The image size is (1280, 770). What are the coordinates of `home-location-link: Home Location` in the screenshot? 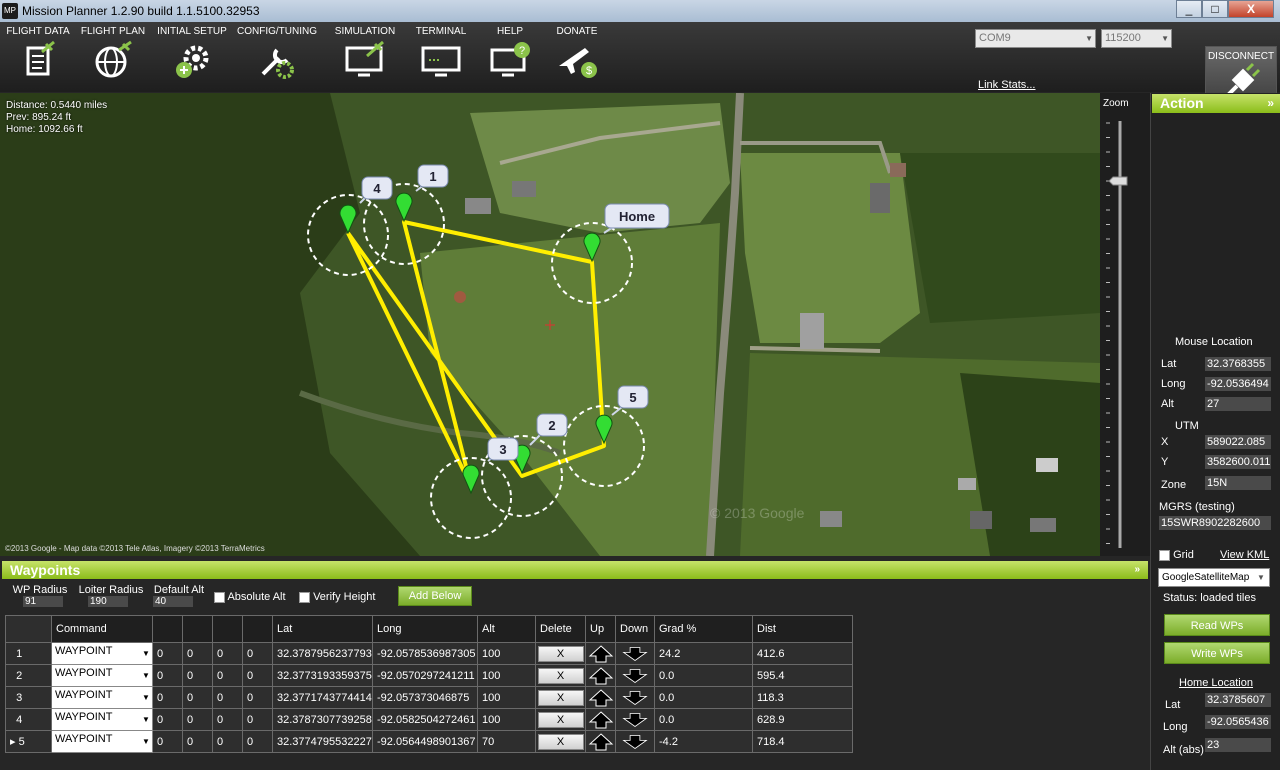 It's located at (1216, 683).